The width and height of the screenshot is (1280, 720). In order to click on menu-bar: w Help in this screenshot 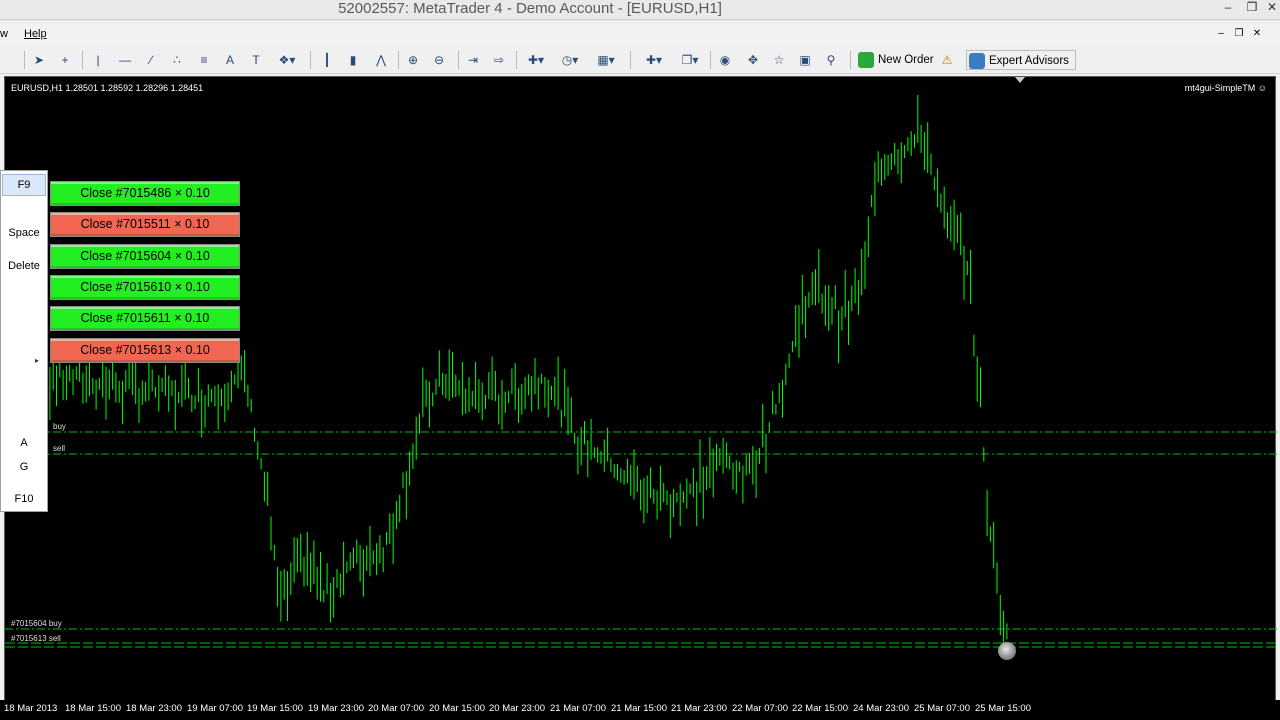, I will do `click(640, 34)`.